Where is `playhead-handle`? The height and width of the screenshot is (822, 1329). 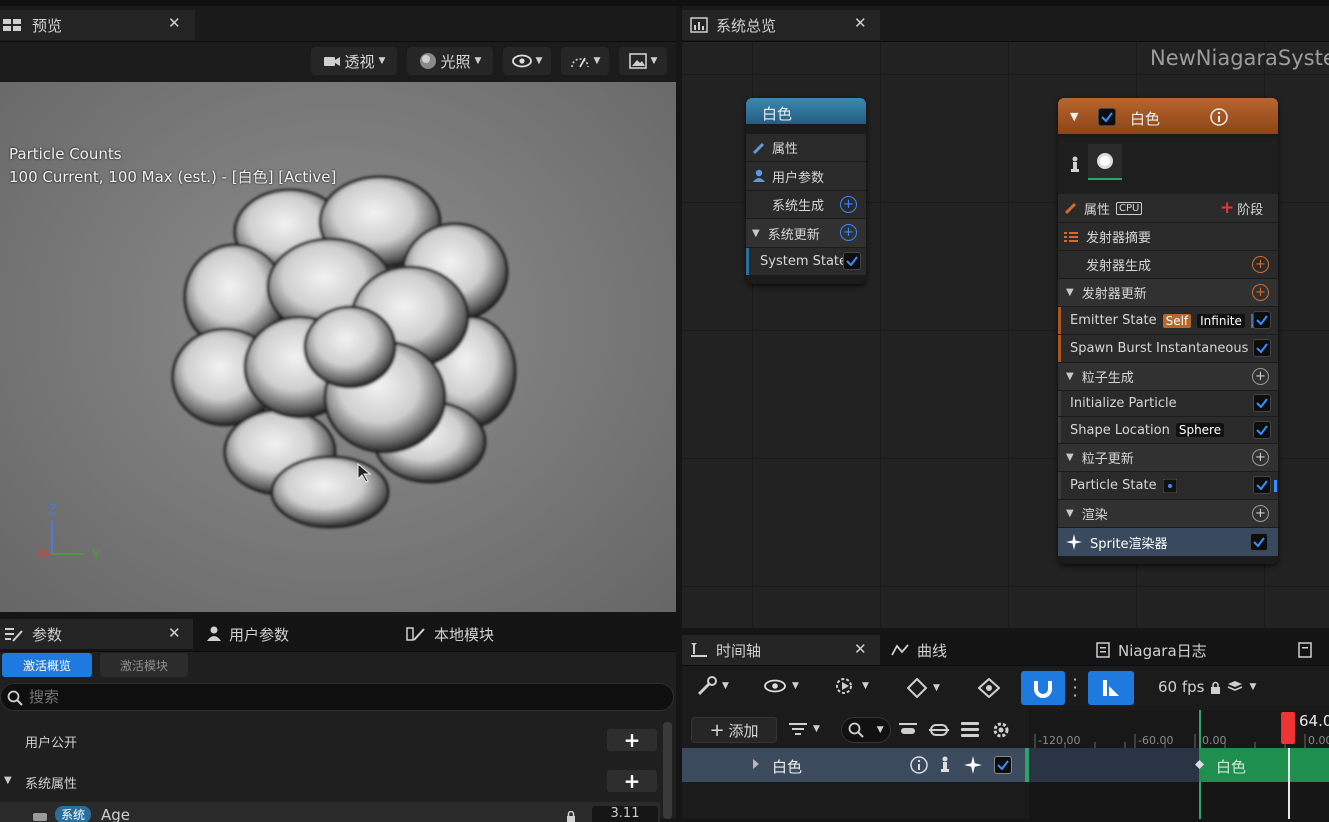 playhead-handle is located at coordinates (1288, 728).